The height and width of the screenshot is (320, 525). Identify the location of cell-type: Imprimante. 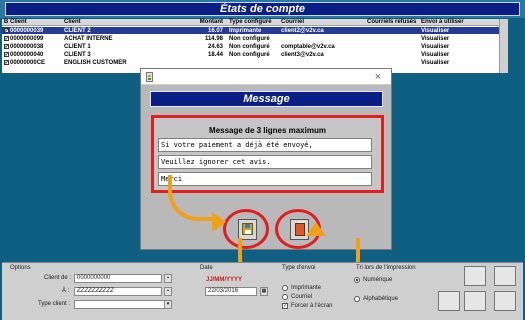
(245, 30).